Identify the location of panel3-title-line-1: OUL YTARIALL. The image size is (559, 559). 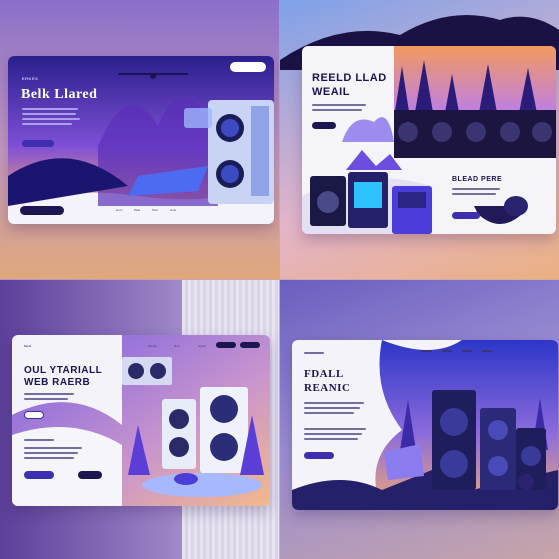
(63, 370).